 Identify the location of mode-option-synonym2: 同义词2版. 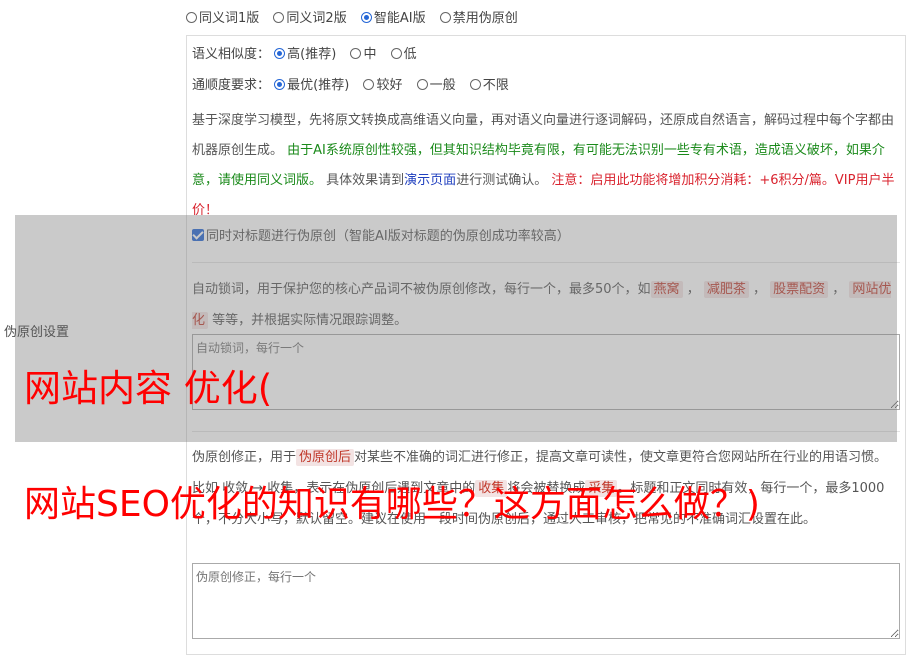
(310, 18).